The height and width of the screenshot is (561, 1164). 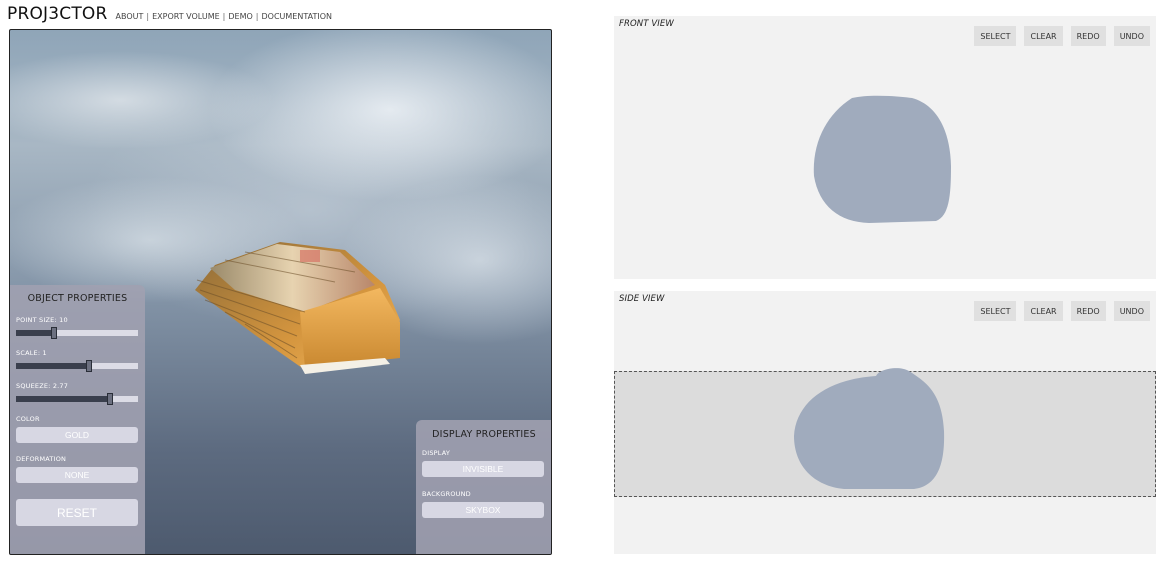 I want to click on side-redo-button: REDO, so click(x=1088, y=311).